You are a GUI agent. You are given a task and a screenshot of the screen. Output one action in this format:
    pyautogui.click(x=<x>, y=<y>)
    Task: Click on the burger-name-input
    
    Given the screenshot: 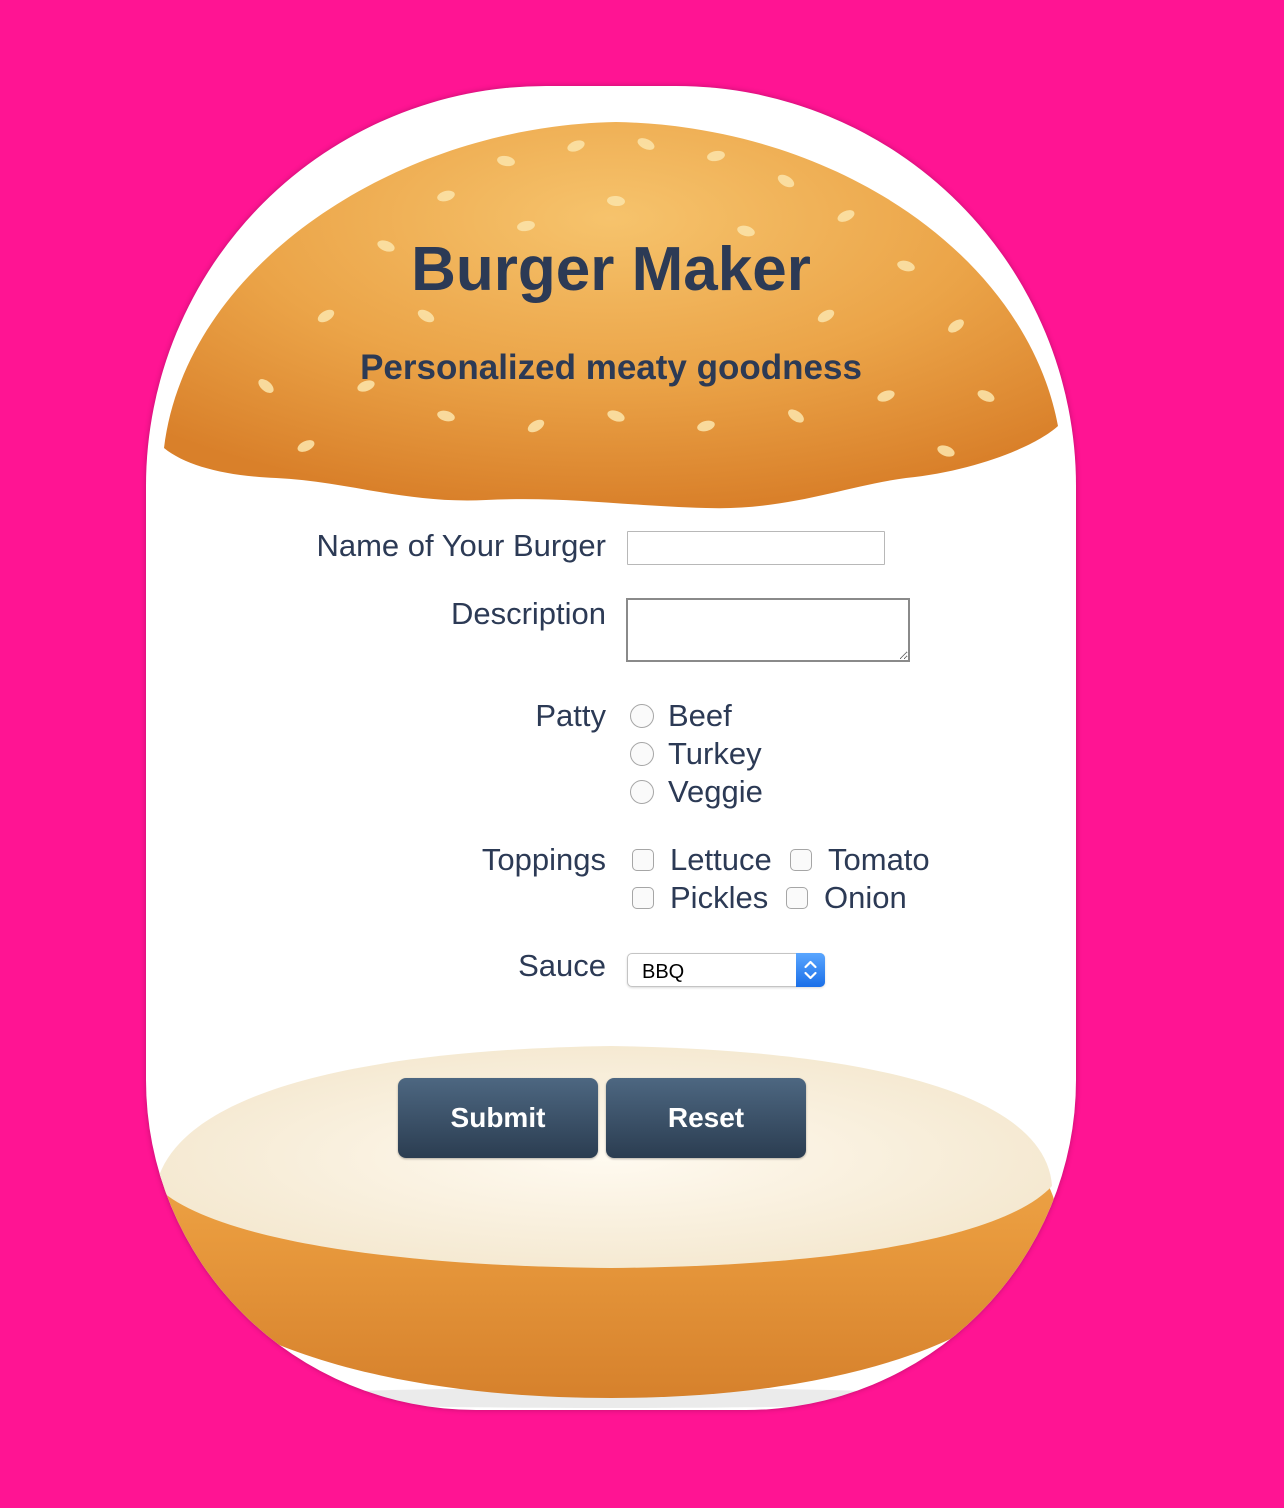 What is the action you would take?
    pyautogui.click(x=756, y=548)
    